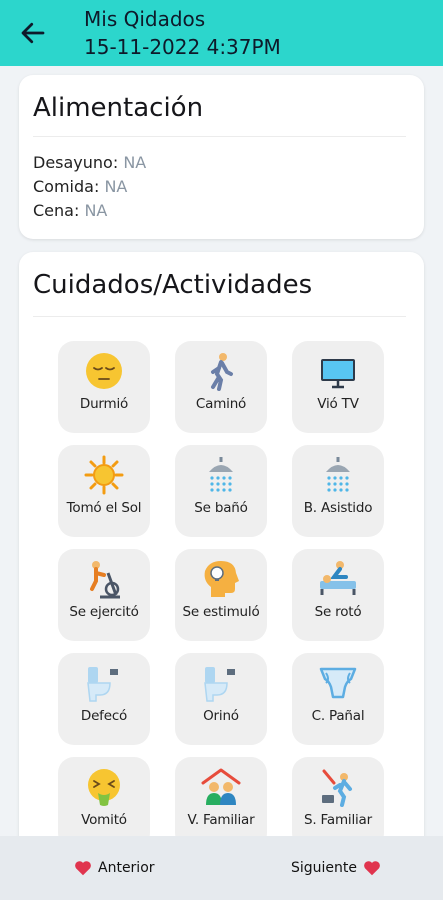 The width and height of the screenshot is (443, 900). What do you see at coordinates (221, 404) in the screenshot?
I see `tile-label: Caminó` at bounding box center [221, 404].